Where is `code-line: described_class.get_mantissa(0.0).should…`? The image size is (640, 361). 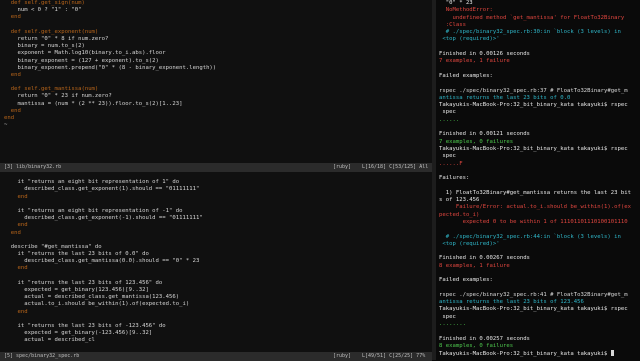 code-line: described_class.get_mantissa(0.0).should… is located at coordinates (216, 261).